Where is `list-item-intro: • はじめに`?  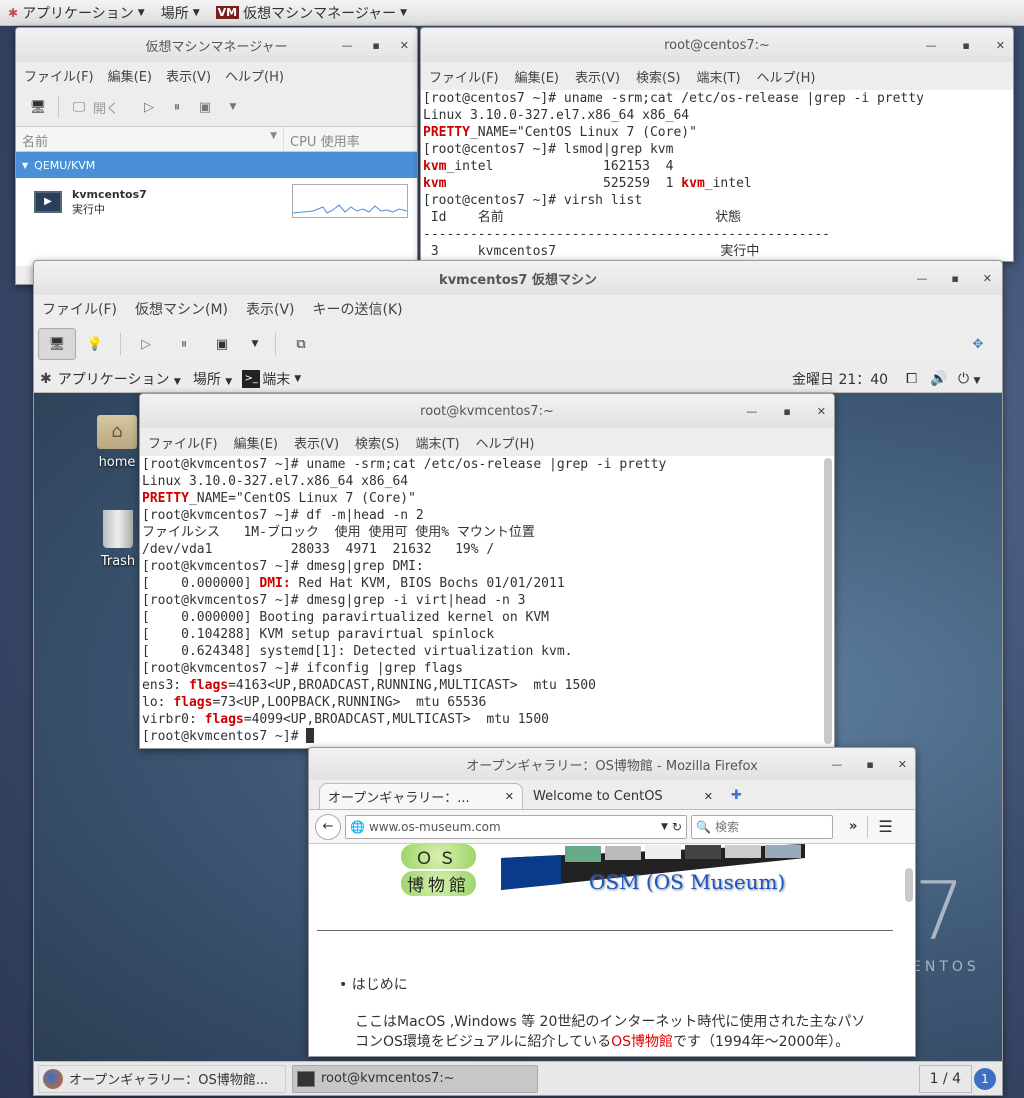
list-item-intro: • はじめに is located at coordinates (373, 984).